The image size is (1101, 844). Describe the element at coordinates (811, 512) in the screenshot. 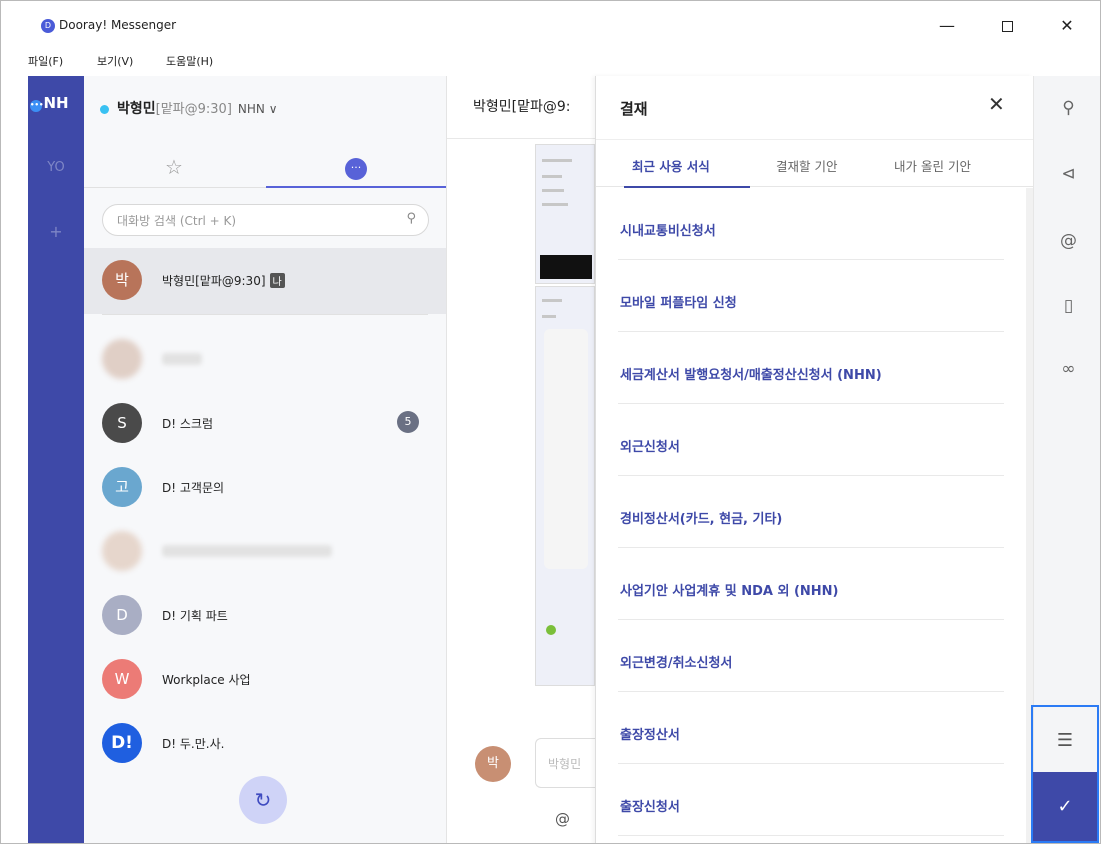

I see `form-item: 경비정산서(카드, 현금, 기타)` at that location.